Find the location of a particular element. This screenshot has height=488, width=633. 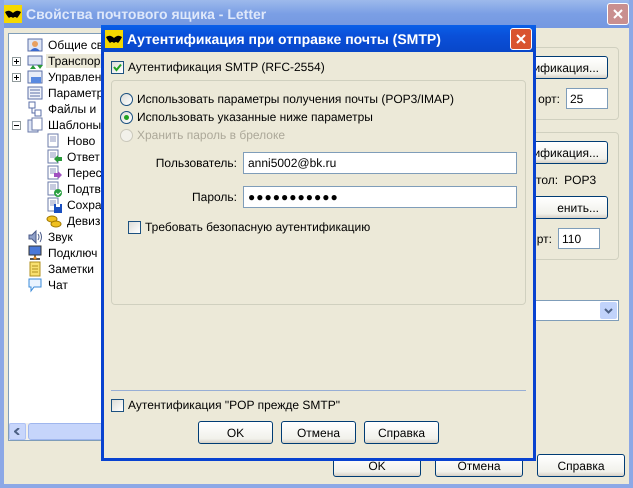

tree-item: Девиз is located at coordinates (83, 221).